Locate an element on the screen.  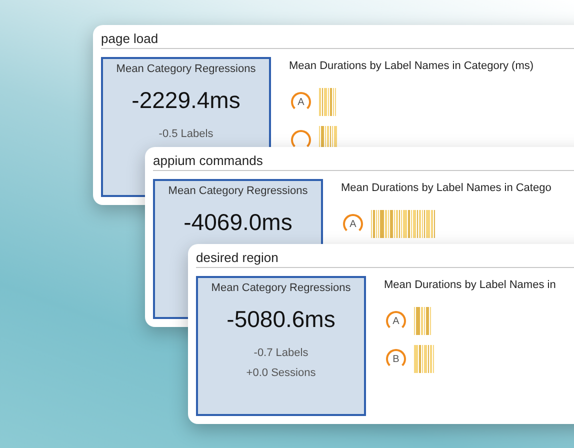
panel-title: desired region is located at coordinates (385, 259).